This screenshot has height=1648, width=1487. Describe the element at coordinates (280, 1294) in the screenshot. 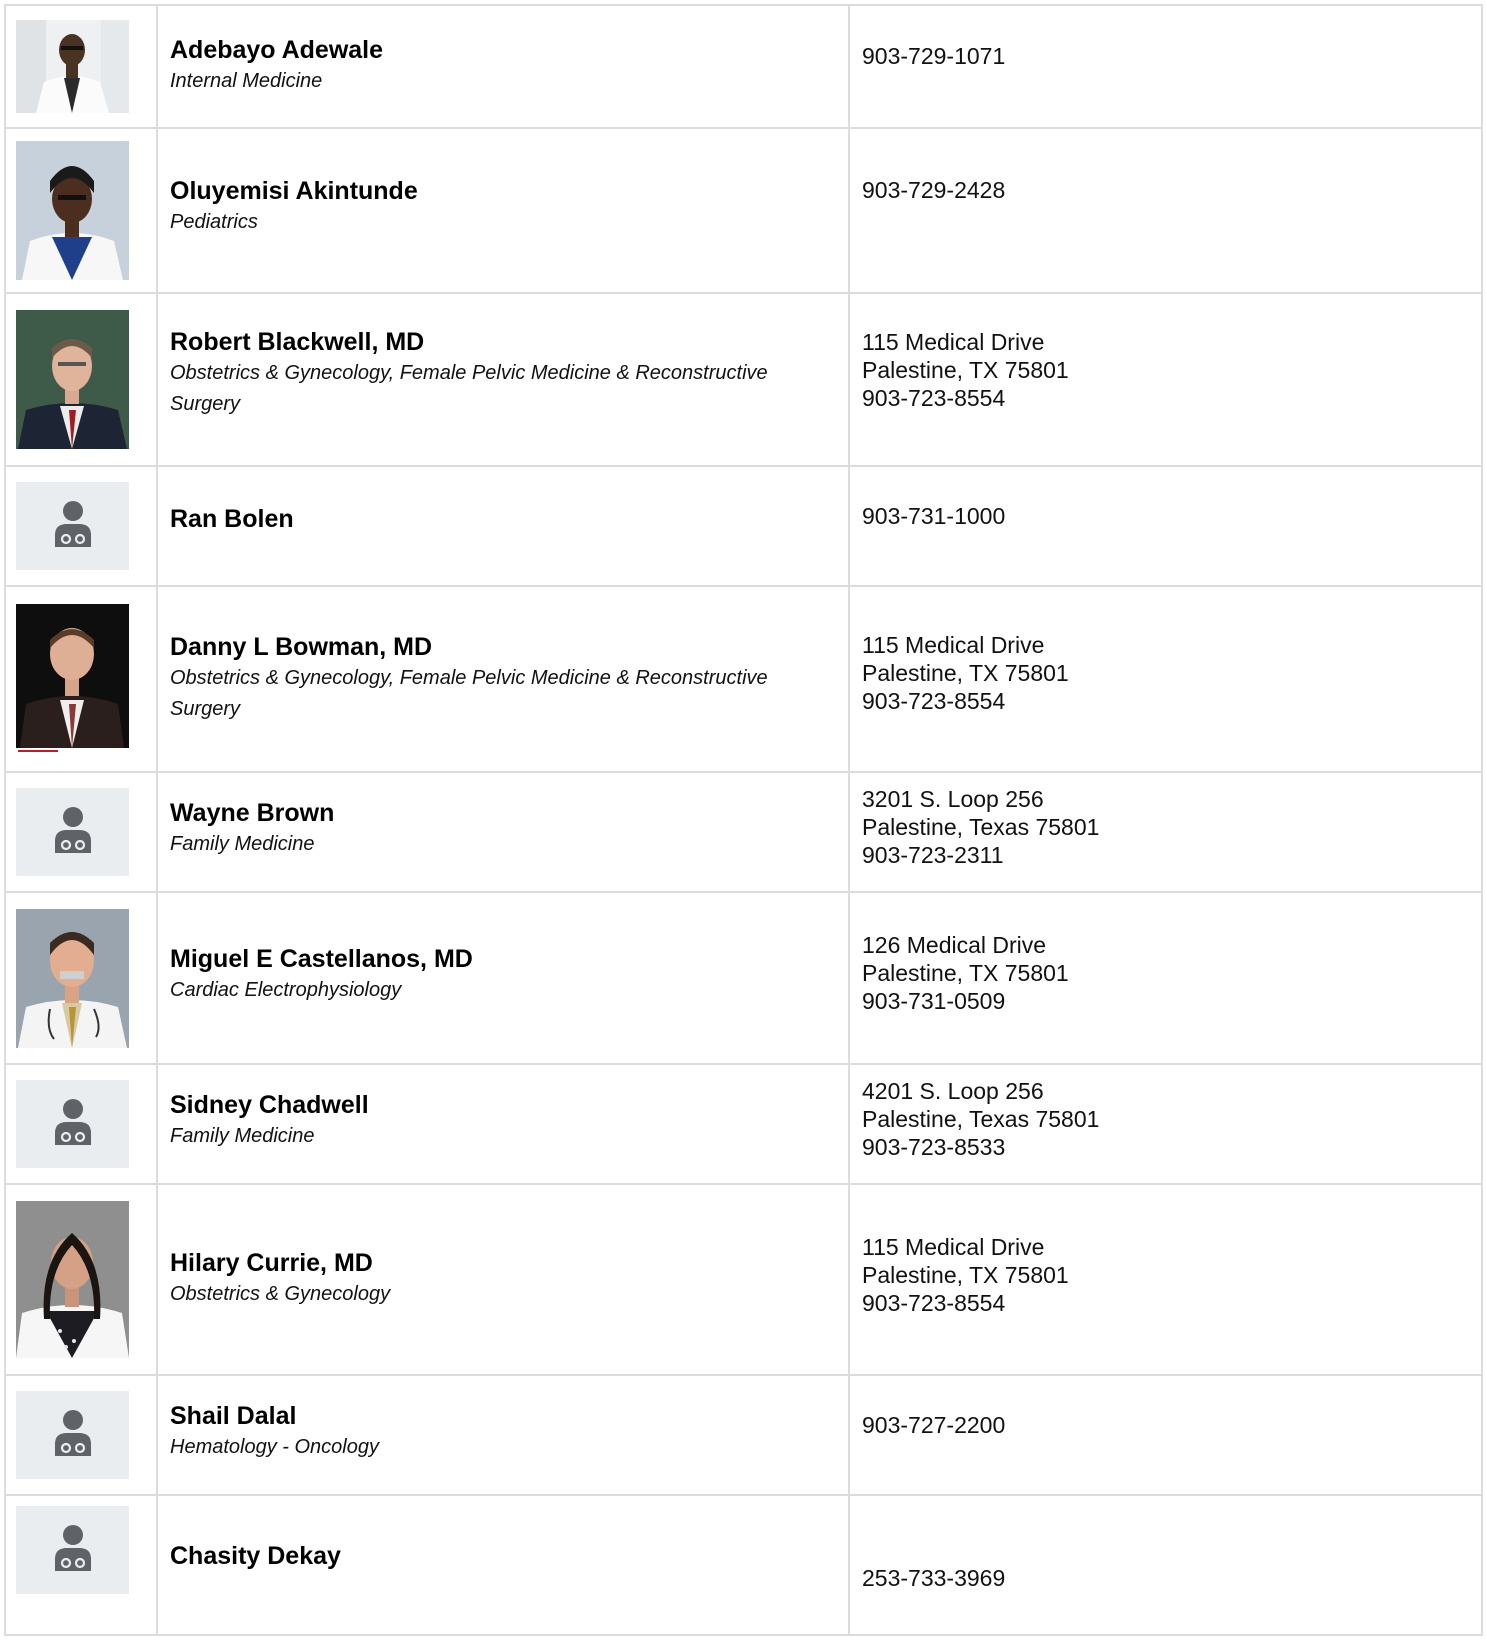

I see `provider-specialty: Obstetrics & Gynecology` at that location.